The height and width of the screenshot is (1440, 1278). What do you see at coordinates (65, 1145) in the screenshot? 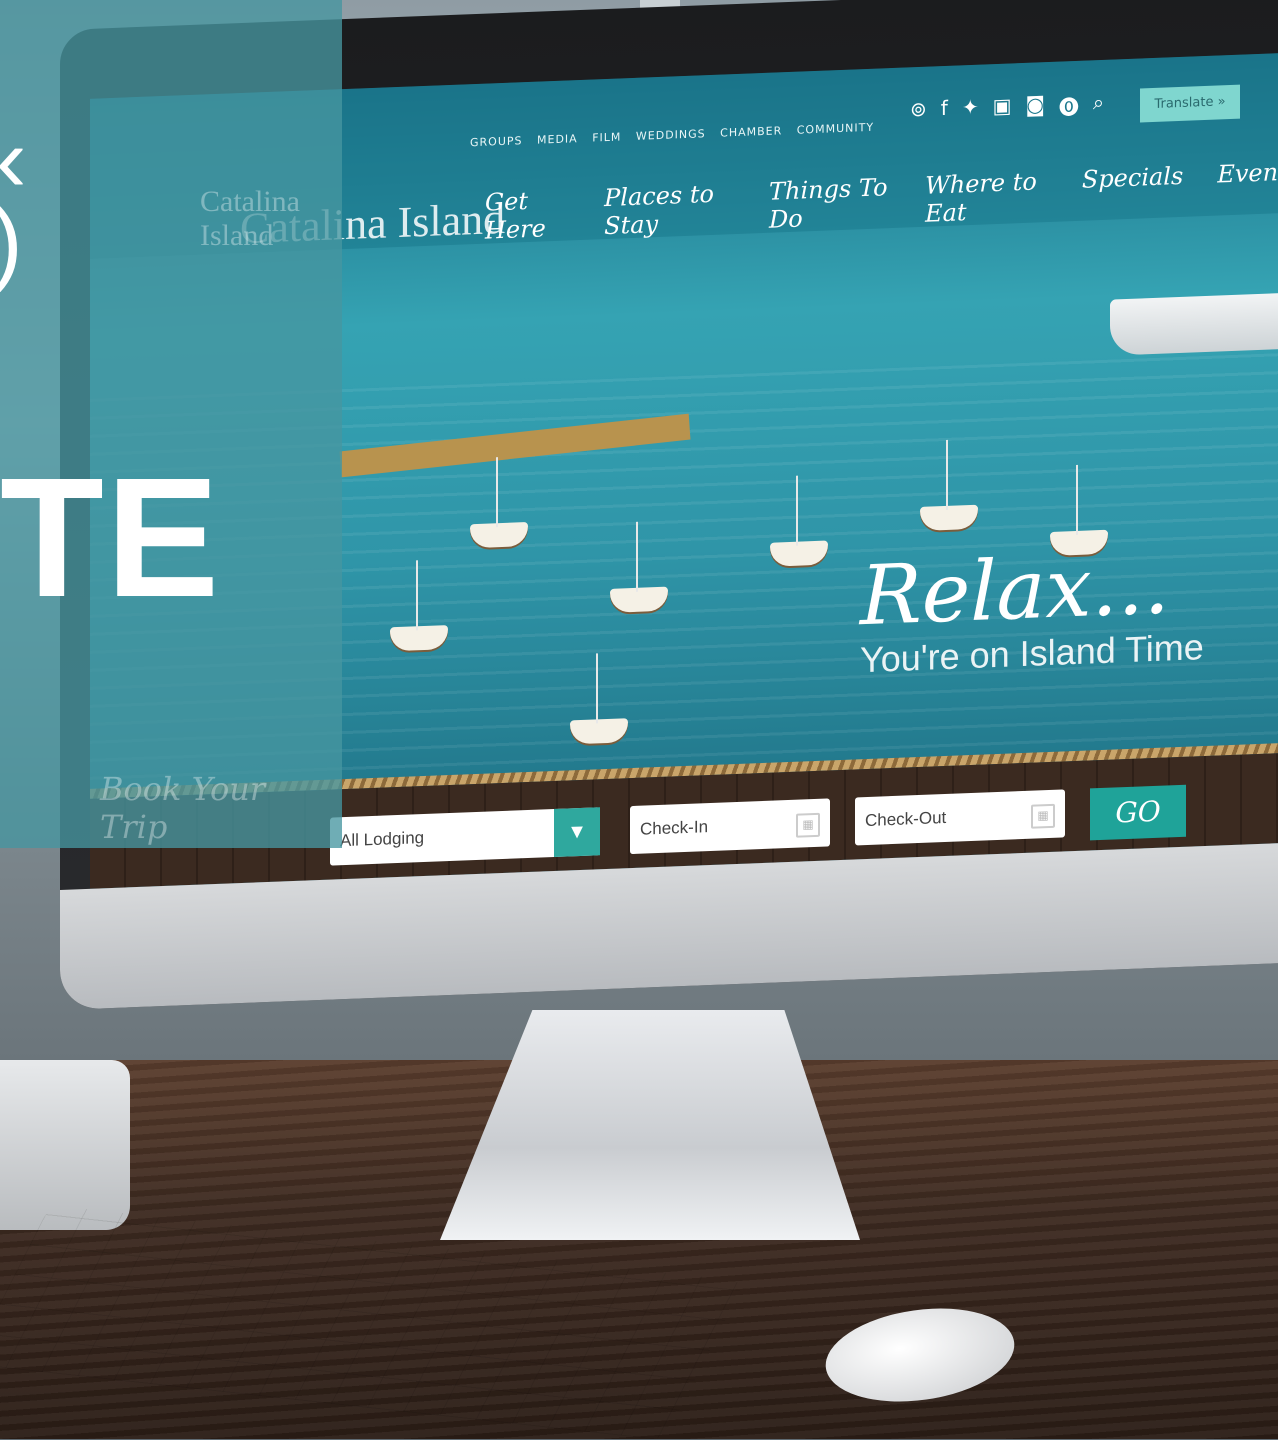
I see `left-device` at bounding box center [65, 1145].